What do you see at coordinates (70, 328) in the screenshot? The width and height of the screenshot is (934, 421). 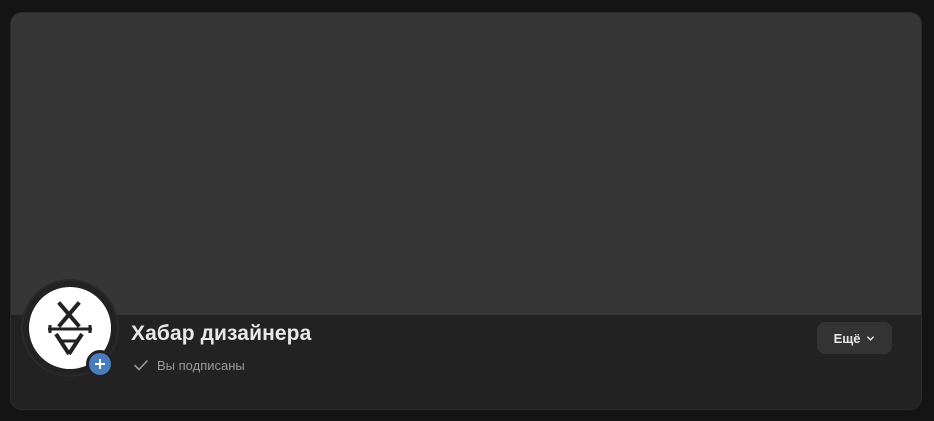 I see `xa-monogram-icon` at bounding box center [70, 328].